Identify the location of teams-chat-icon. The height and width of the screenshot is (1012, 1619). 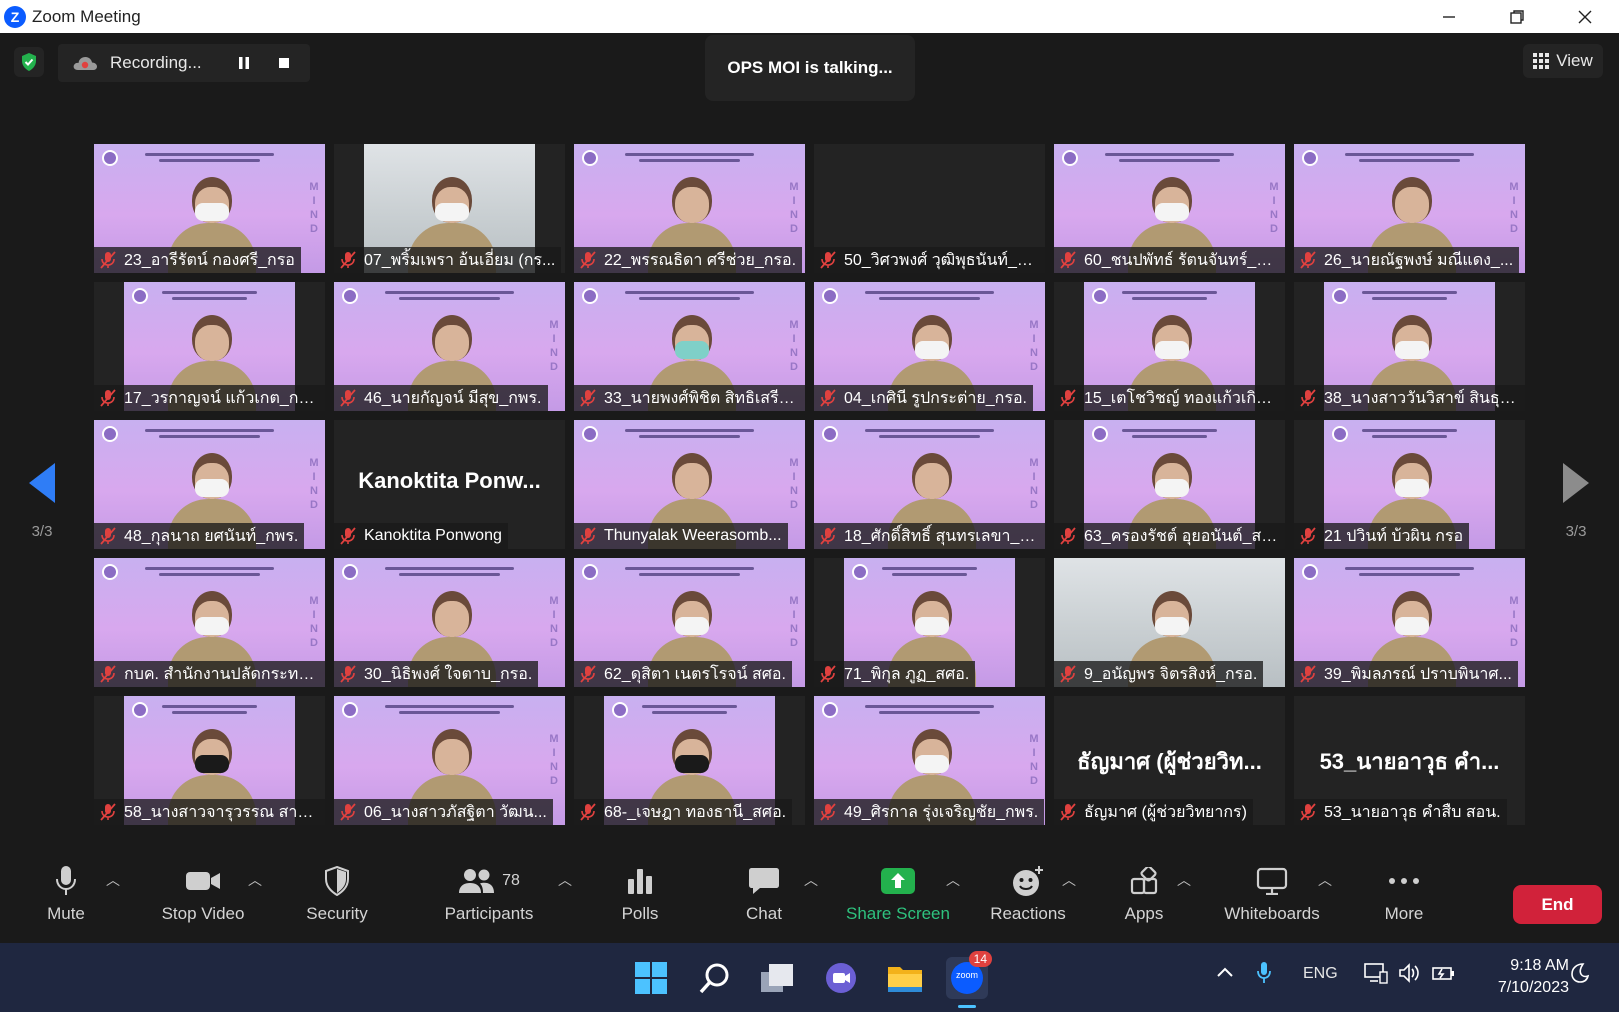
(841, 978).